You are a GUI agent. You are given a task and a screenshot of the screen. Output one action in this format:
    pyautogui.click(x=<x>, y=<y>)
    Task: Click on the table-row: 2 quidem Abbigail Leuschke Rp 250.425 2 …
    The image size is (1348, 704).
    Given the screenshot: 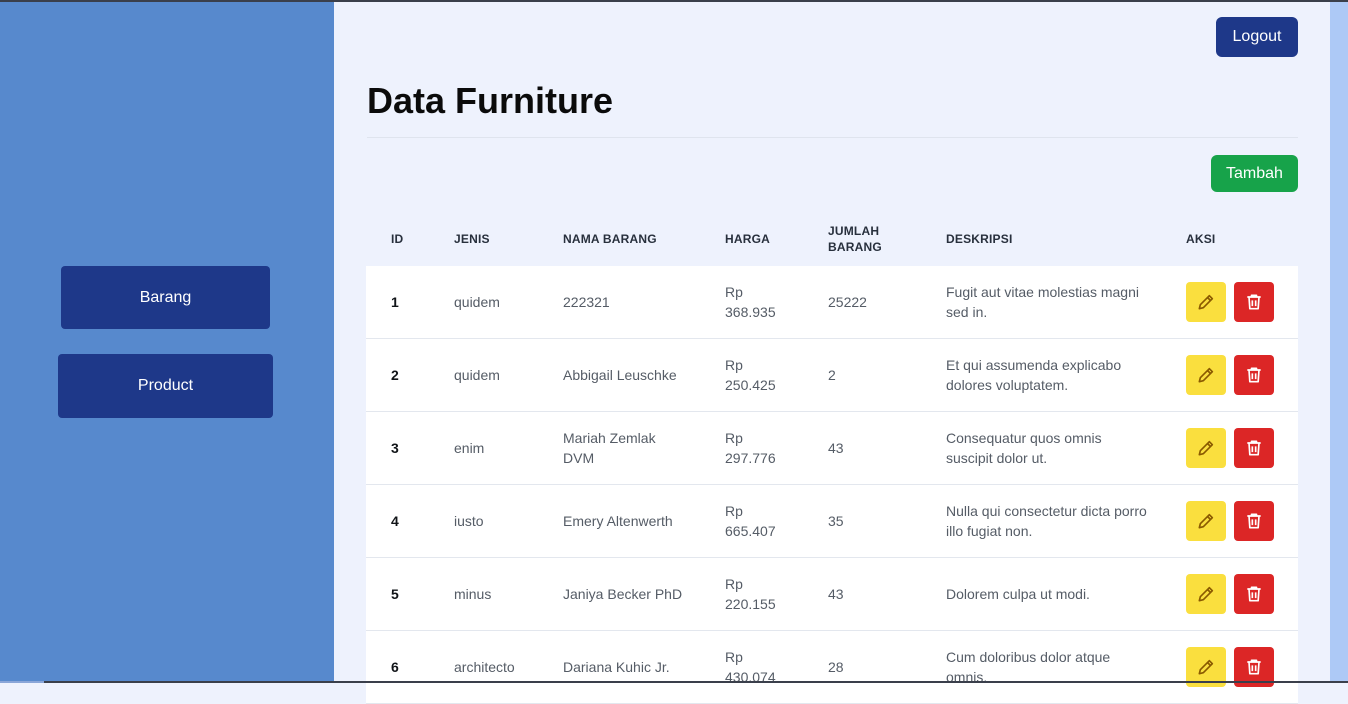 What is the action you would take?
    pyautogui.click(x=832, y=375)
    